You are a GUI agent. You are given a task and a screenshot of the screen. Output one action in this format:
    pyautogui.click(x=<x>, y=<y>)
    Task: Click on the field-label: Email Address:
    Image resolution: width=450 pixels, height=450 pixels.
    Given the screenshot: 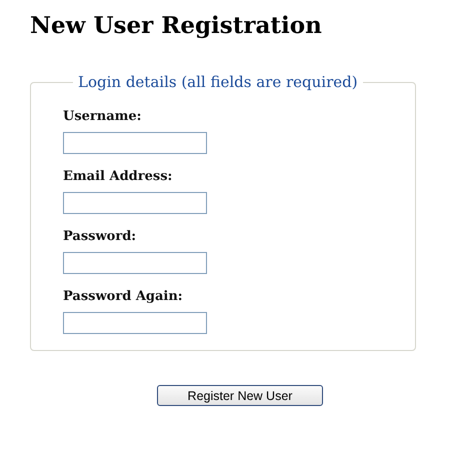 What is the action you would take?
    pyautogui.click(x=118, y=176)
    